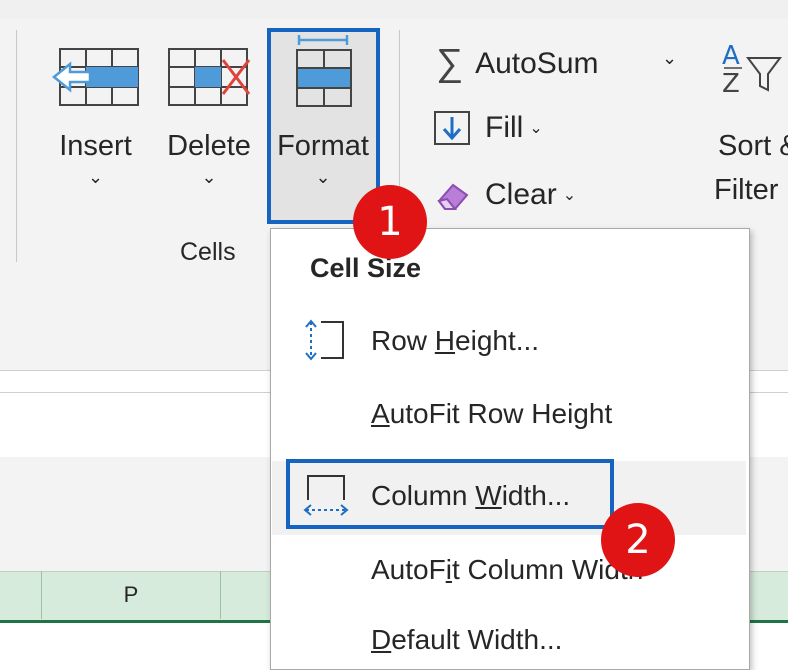  I want to click on sigma-icon: ∑, so click(450, 63).